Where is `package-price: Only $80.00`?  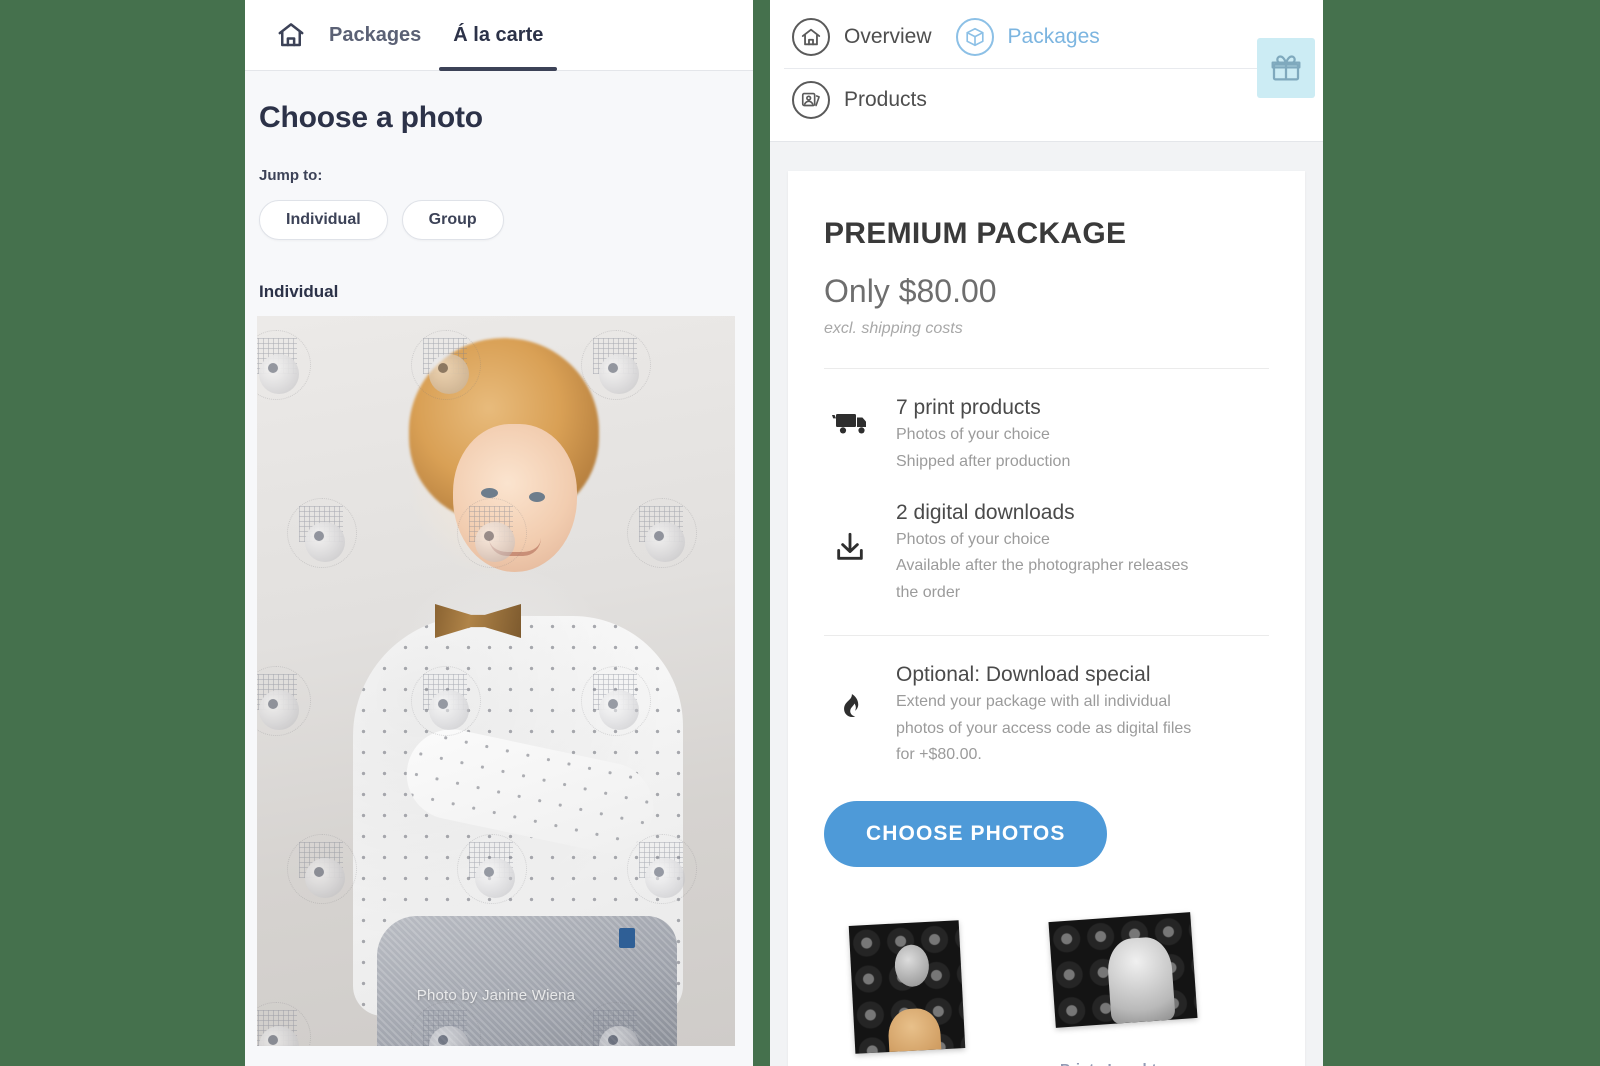
package-price: Only $80.00 is located at coordinates (910, 291).